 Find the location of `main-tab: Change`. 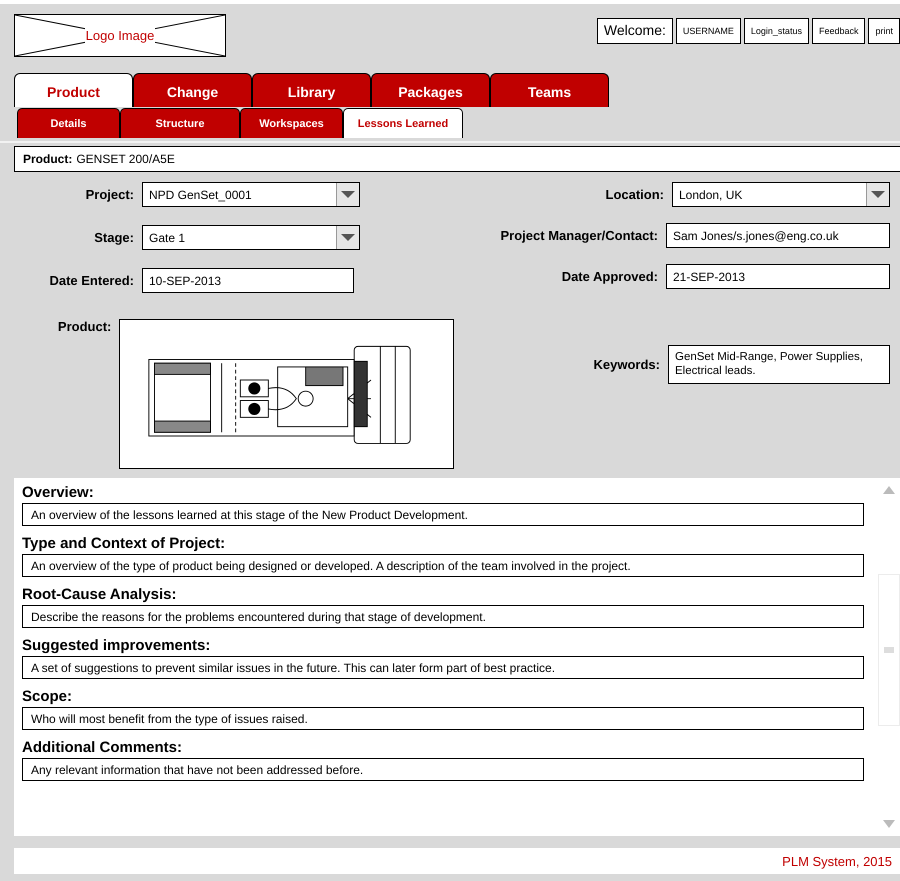

main-tab: Change is located at coordinates (192, 90).